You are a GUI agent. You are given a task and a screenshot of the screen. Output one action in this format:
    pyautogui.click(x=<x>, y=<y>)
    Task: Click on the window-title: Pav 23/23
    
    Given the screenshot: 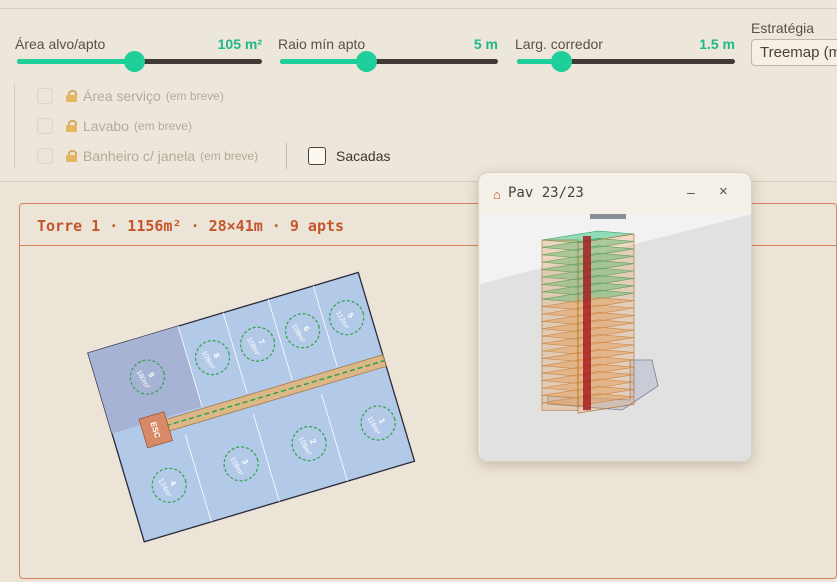 What is the action you would take?
    pyautogui.click(x=546, y=193)
    